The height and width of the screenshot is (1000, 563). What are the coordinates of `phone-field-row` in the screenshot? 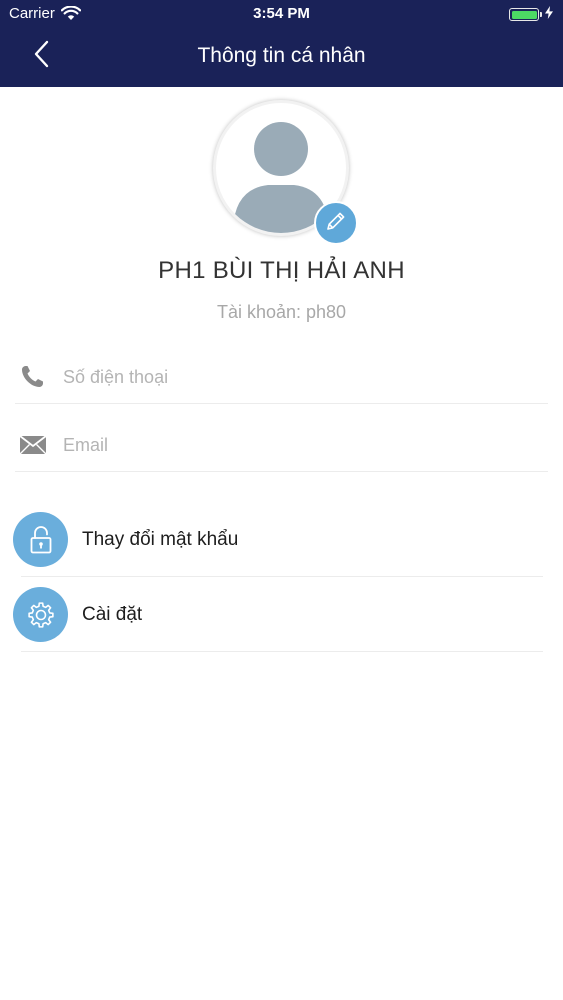 It's located at (281, 377).